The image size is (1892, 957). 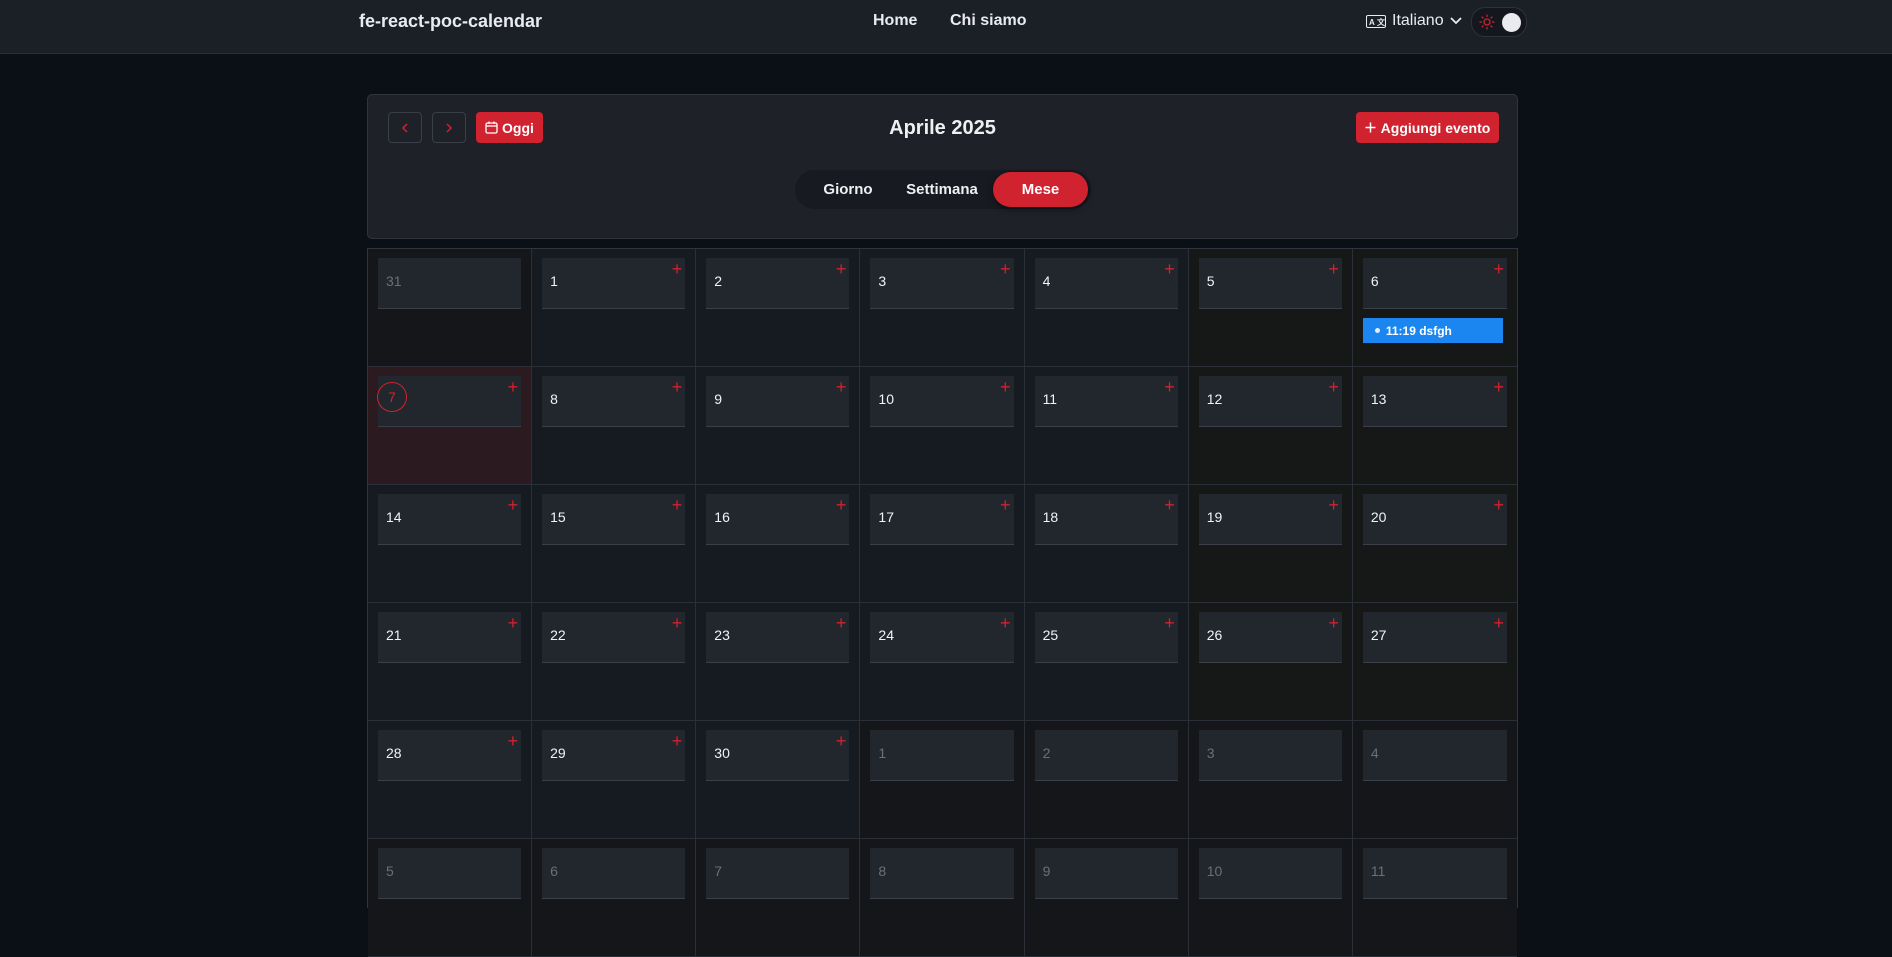 What do you see at coordinates (1434, 780) in the screenshot?
I see `day-cell: 4` at bounding box center [1434, 780].